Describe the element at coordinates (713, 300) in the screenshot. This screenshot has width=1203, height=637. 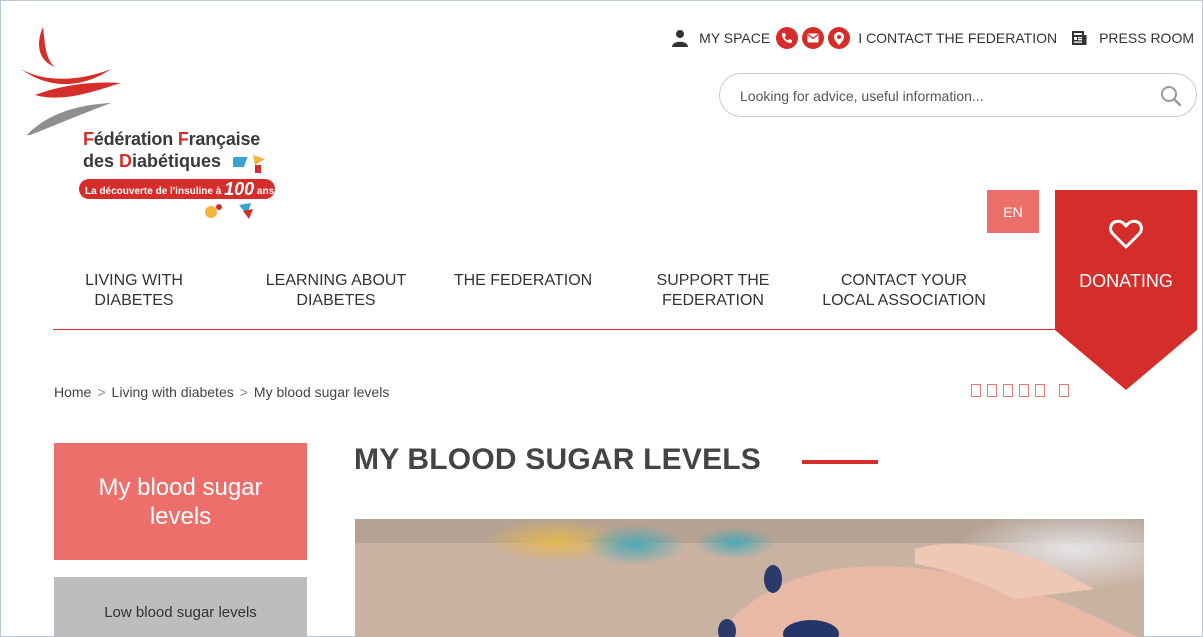
I see `nav-label-line2: FEDERATION` at that location.